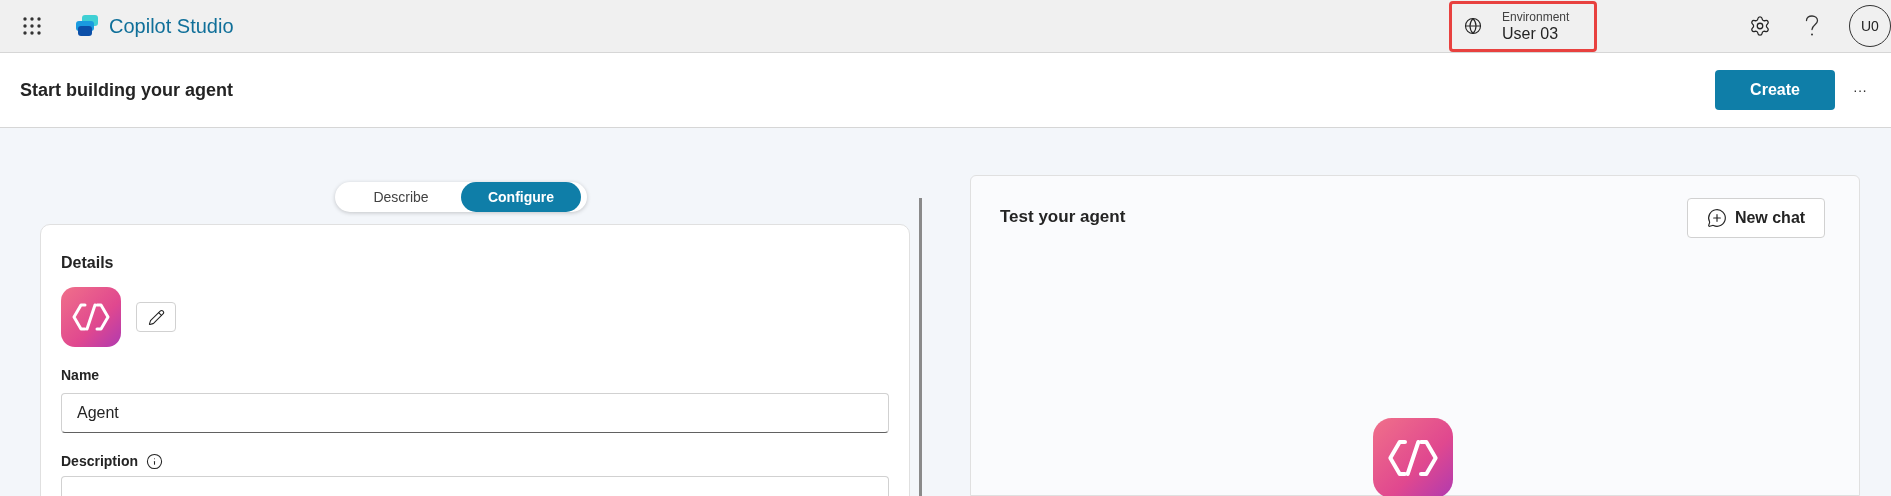  Describe the element at coordinates (1063, 217) in the screenshot. I see `test-panel-title: Test your agent` at that location.